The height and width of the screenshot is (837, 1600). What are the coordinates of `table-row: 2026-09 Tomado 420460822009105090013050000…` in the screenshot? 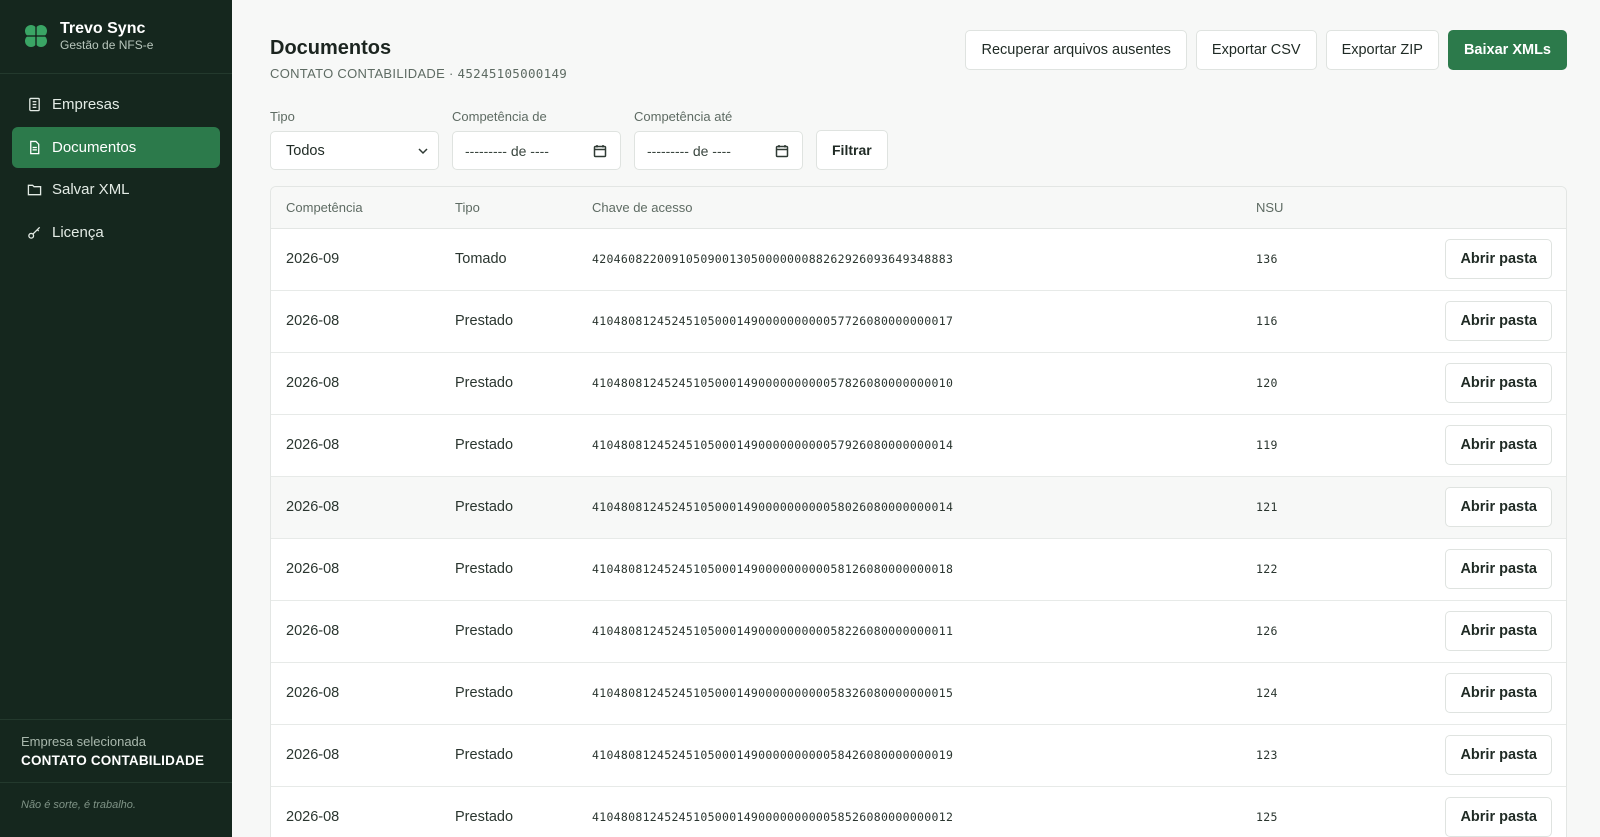 It's located at (918, 259).